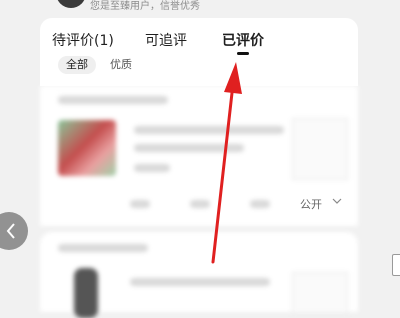 The width and height of the screenshot is (400, 318). I want to click on chevron-down-icon, so click(337, 201).